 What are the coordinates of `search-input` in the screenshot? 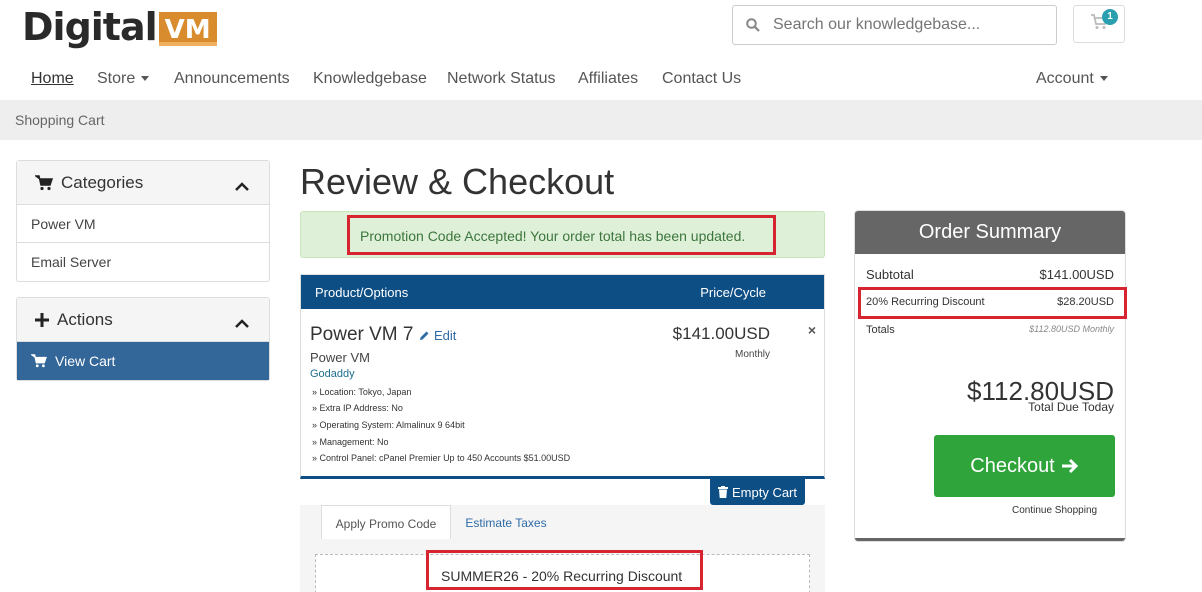 It's located at (908, 25).